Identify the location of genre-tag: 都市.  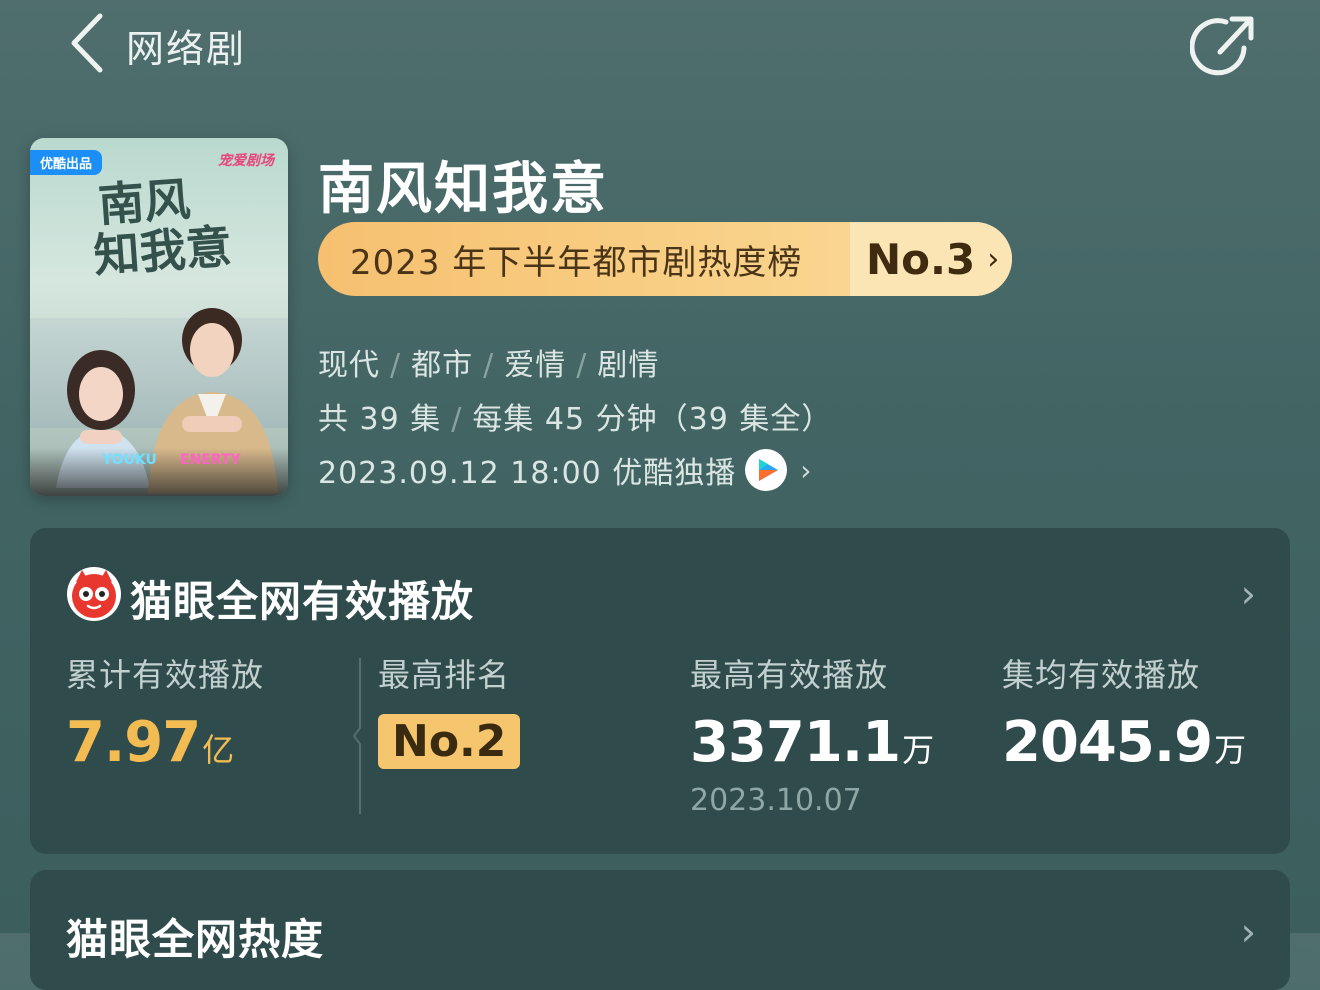
(442, 365).